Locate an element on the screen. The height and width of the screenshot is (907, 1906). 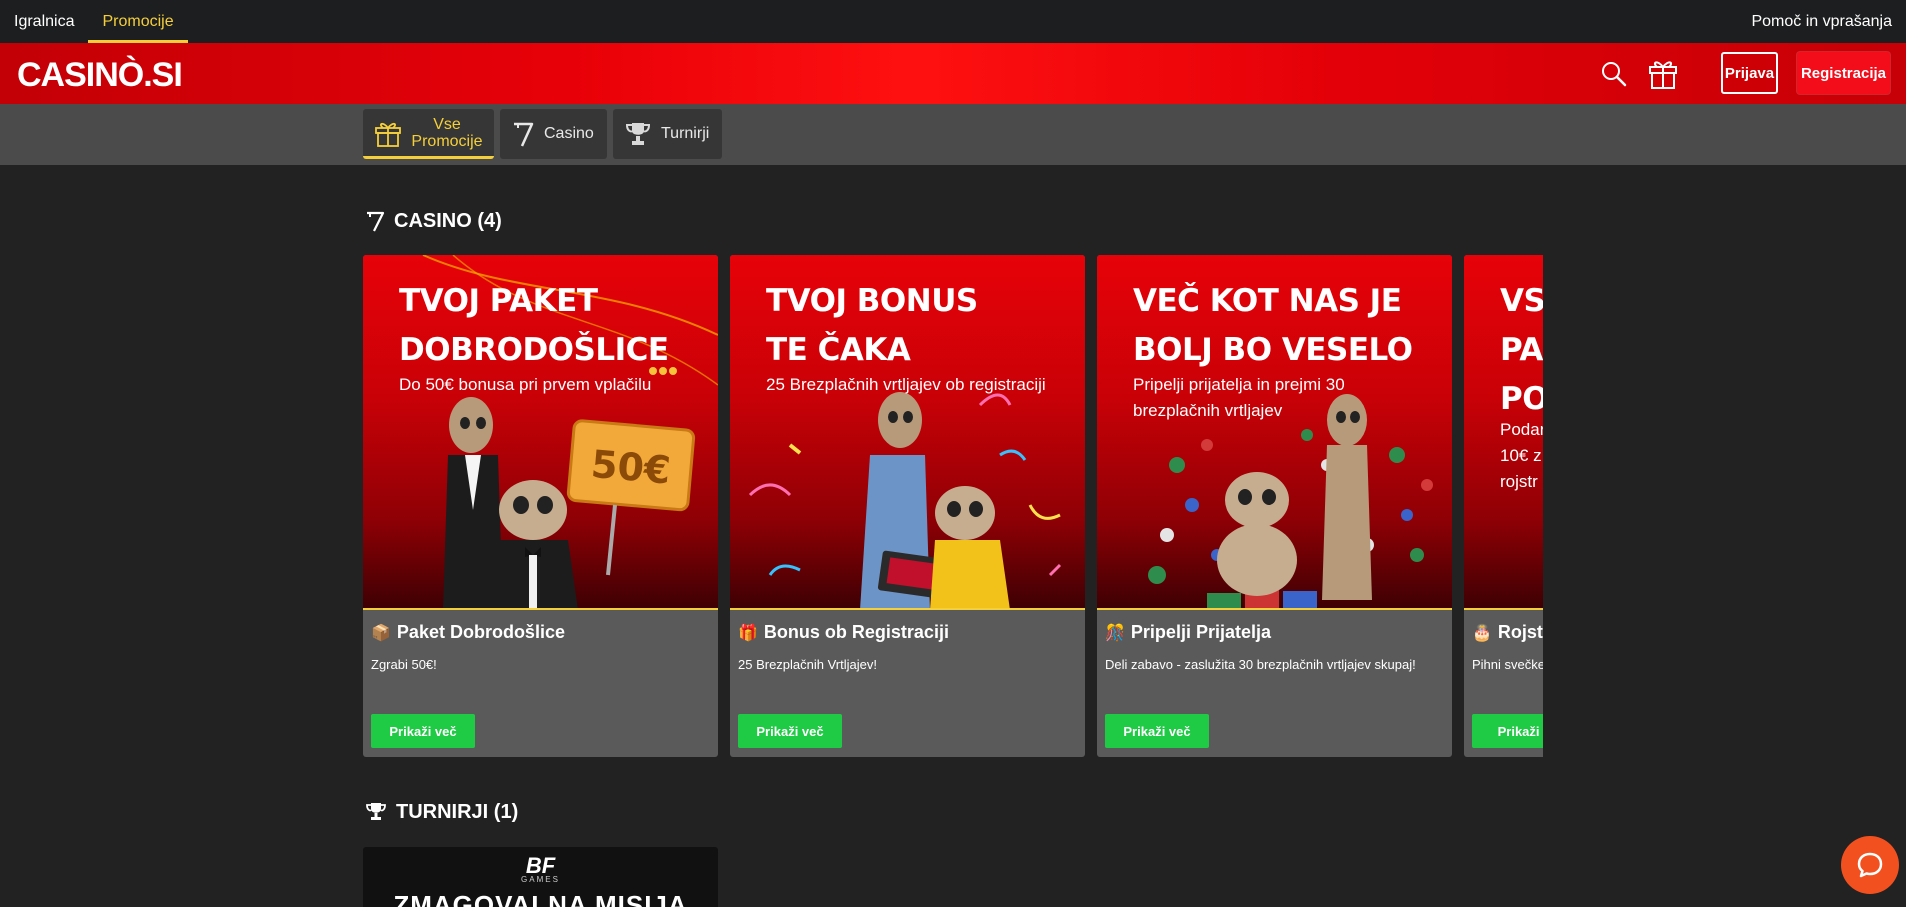
login-button: Prijava is located at coordinates (1749, 73).